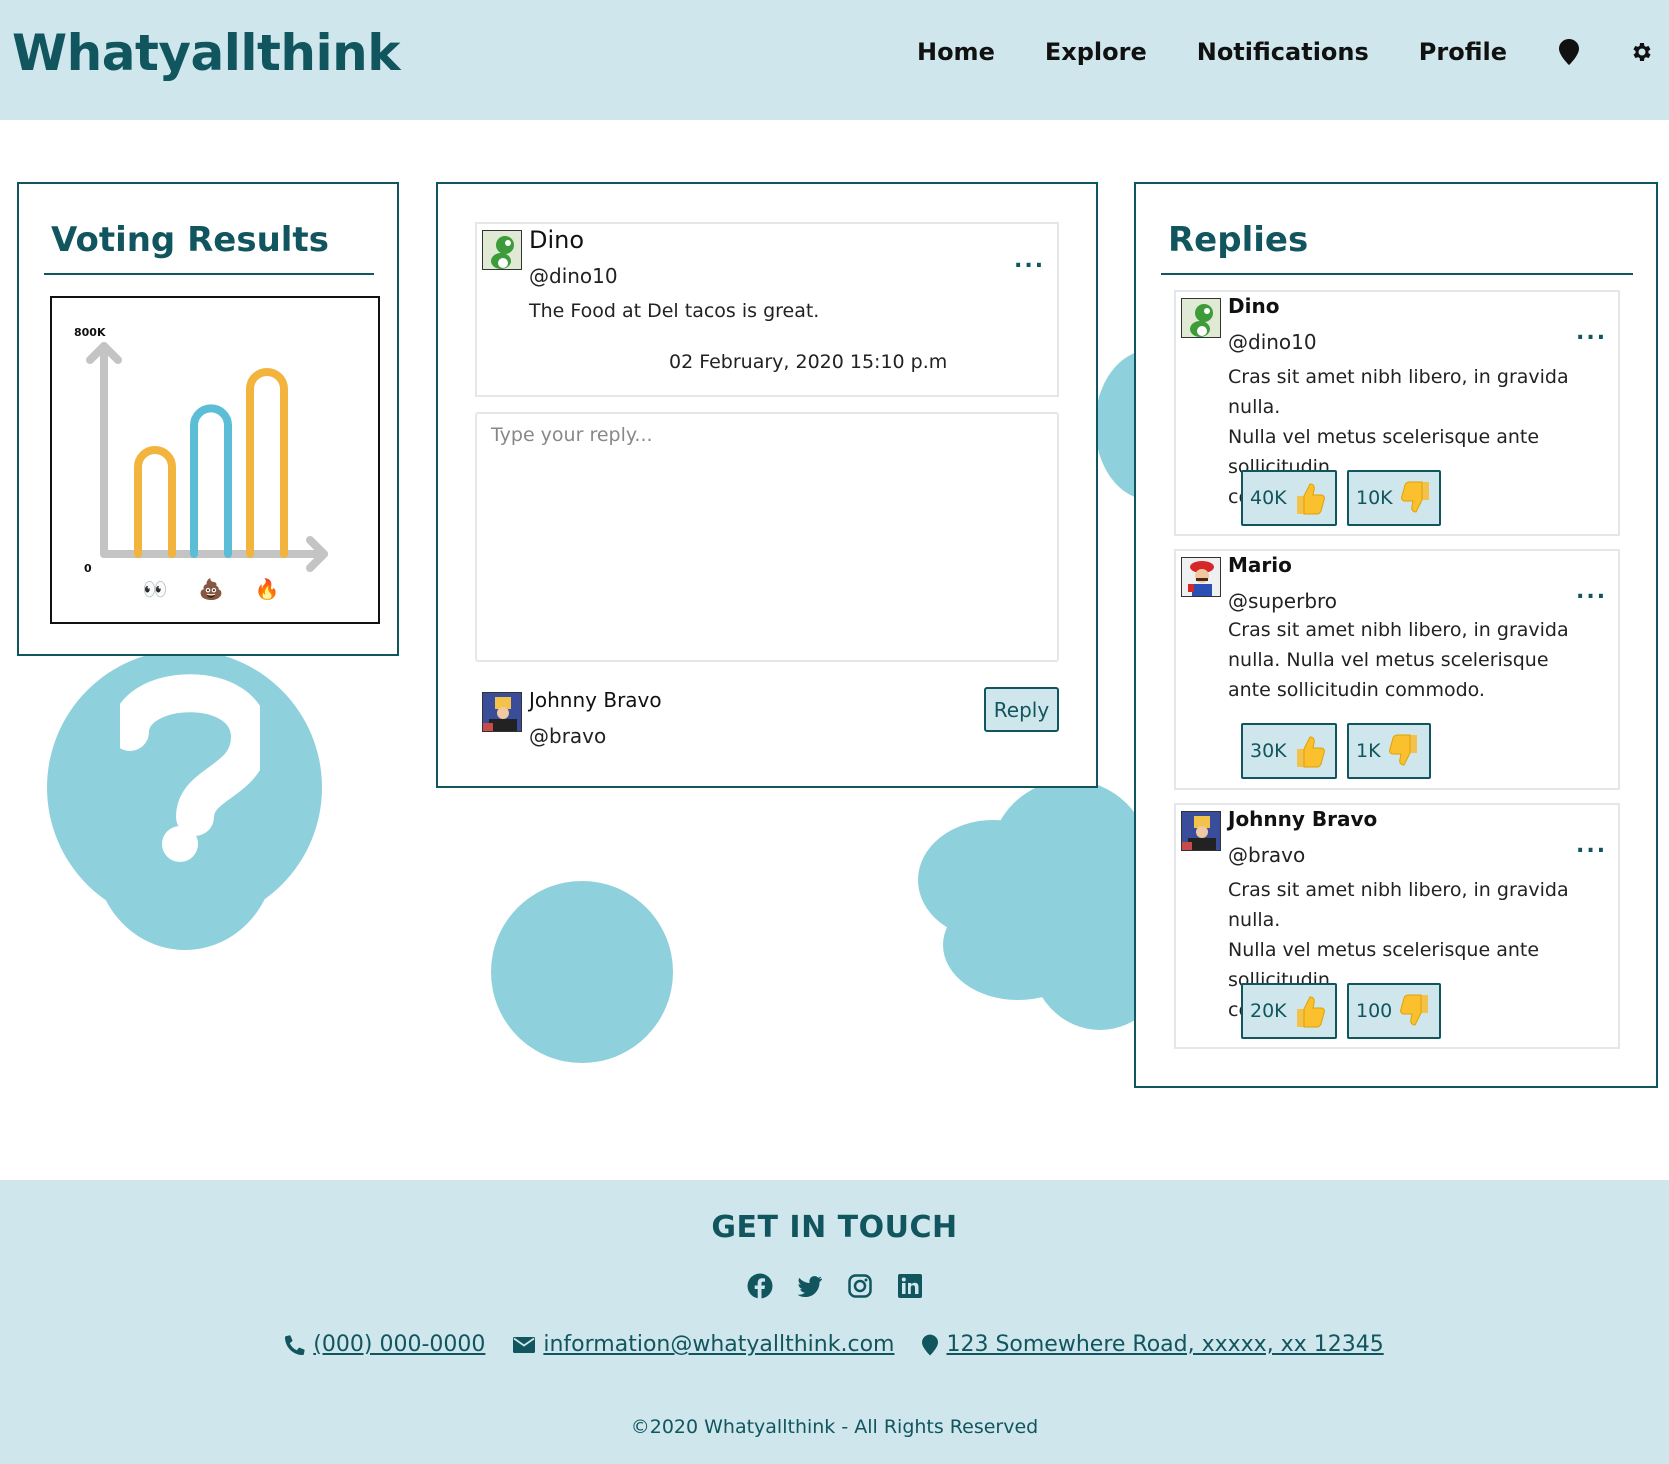  What do you see at coordinates (1356, 690) in the screenshot?
I see `reply-text-line: ante sollicitudin commodo.` at bounding box center [1356, 690].